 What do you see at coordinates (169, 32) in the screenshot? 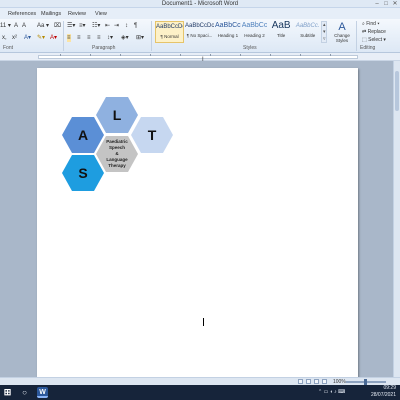
I see `style-normal: AaBbCcDc ¶ Normal` at bounding box center [169, 32].